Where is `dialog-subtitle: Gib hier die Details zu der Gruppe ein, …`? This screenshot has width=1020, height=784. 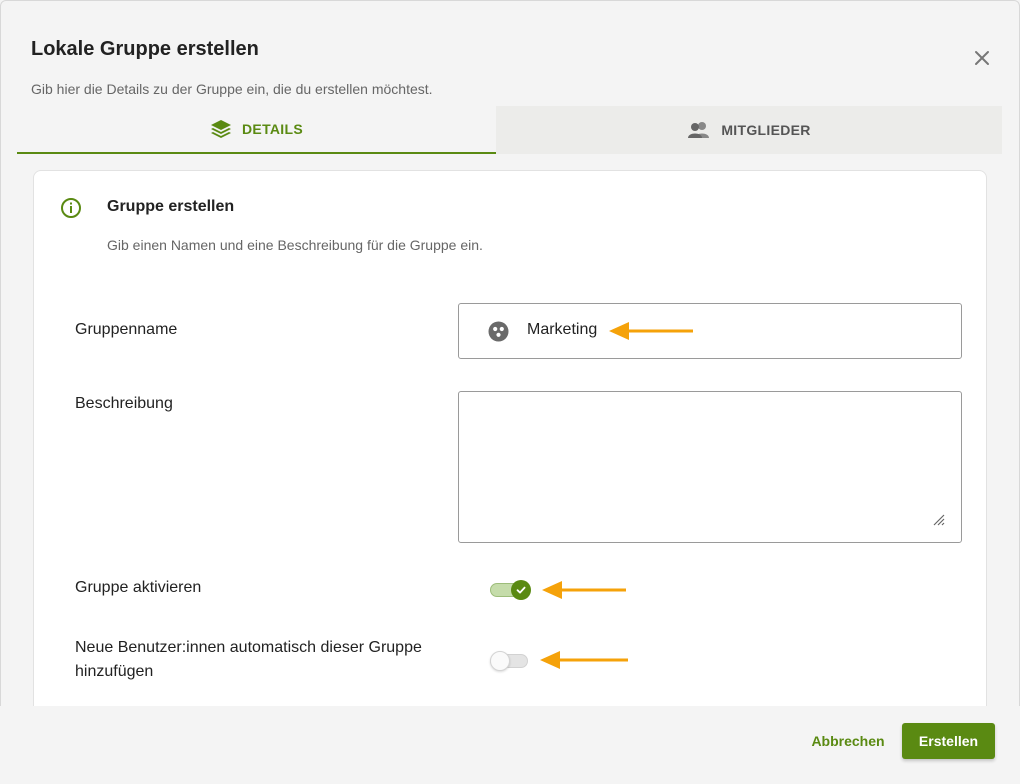 dialog-subtitle: Gib hier die Details zu der Gruppe ein, … is located at coordinates (232, 89).